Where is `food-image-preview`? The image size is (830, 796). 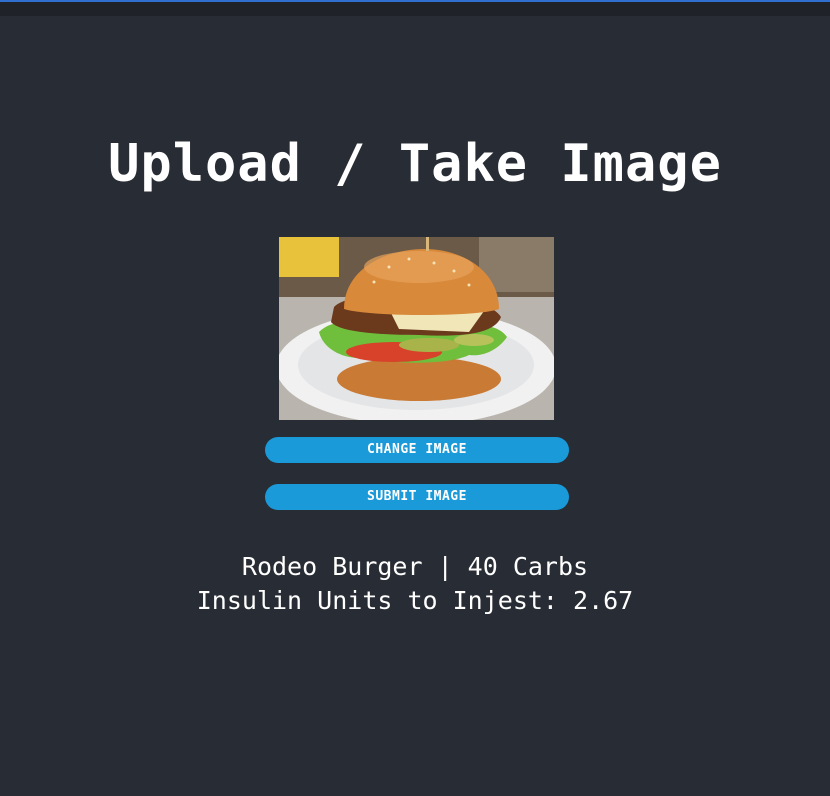
food-image-preview is located at coordinates (416, 328).